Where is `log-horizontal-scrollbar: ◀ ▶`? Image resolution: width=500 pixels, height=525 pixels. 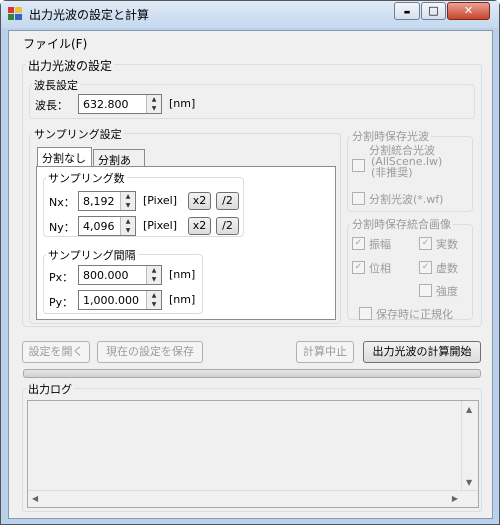
log-horizontal-scrollbar: ◀ ▶ is located at coordinates (253, 498).